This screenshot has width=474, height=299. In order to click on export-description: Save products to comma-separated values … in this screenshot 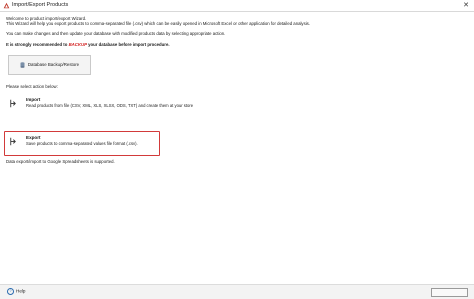, I will do `click(82, 143)`.